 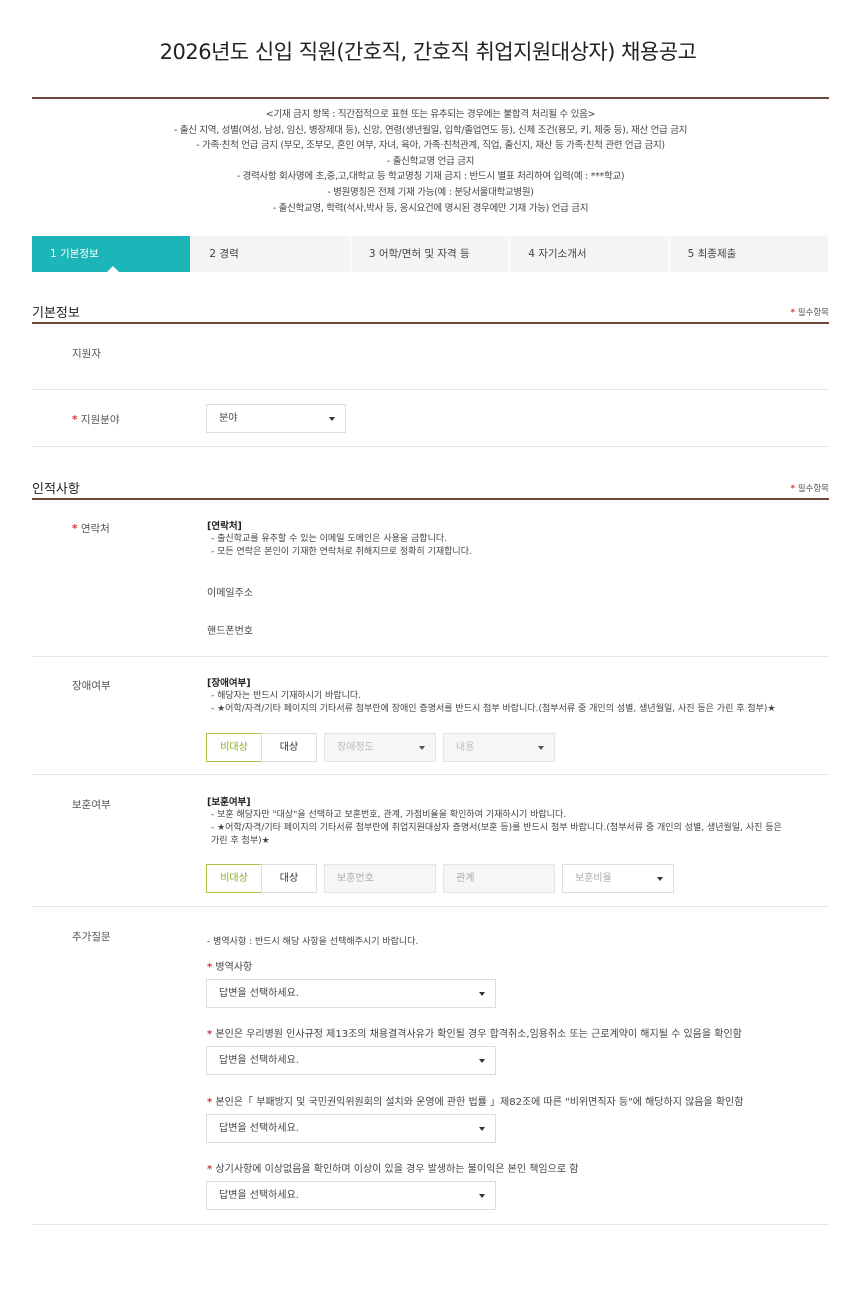 I want to click on section-title: 인적사항, so click(x=56, y=489).